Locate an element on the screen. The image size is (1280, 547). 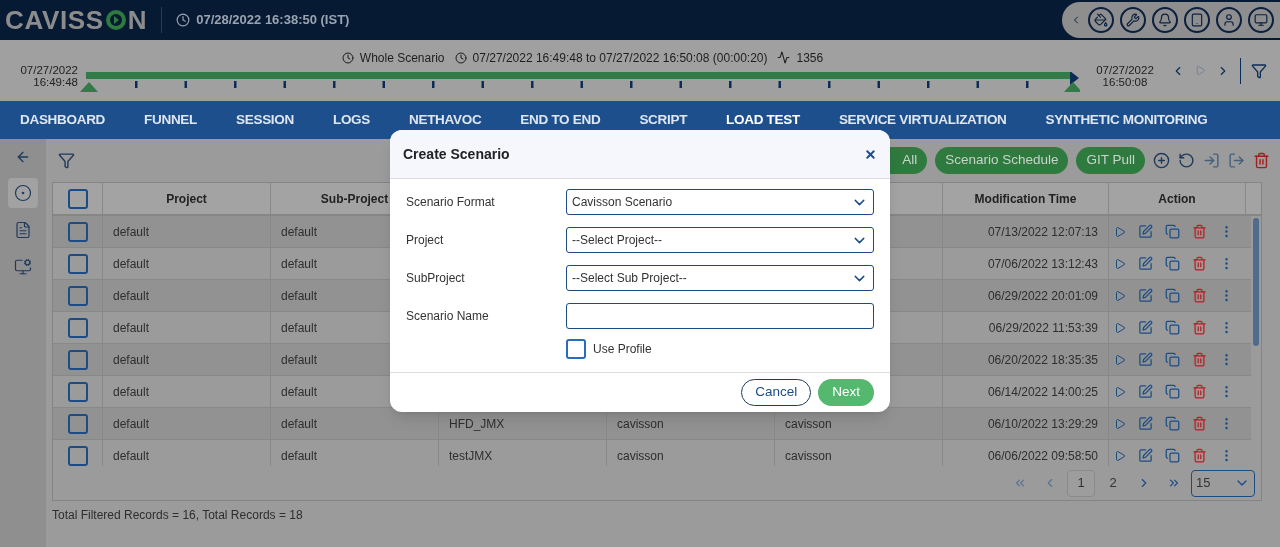
field-label: Scenario Name is located at coordinates (448, 316).